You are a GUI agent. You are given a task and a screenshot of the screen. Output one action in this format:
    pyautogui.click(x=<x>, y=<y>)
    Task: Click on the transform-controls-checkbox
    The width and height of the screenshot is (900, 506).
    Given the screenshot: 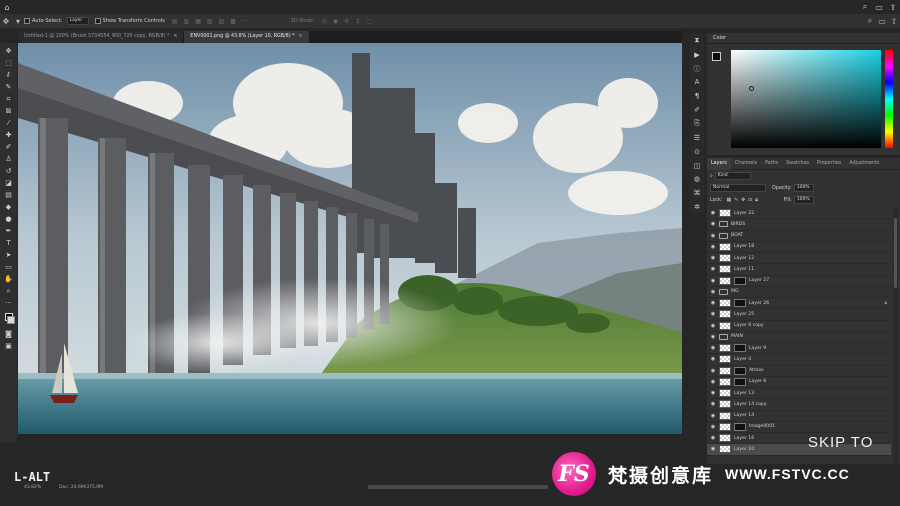 What is the action you would take?
    pyautogui.click(x=97, y=21)
    